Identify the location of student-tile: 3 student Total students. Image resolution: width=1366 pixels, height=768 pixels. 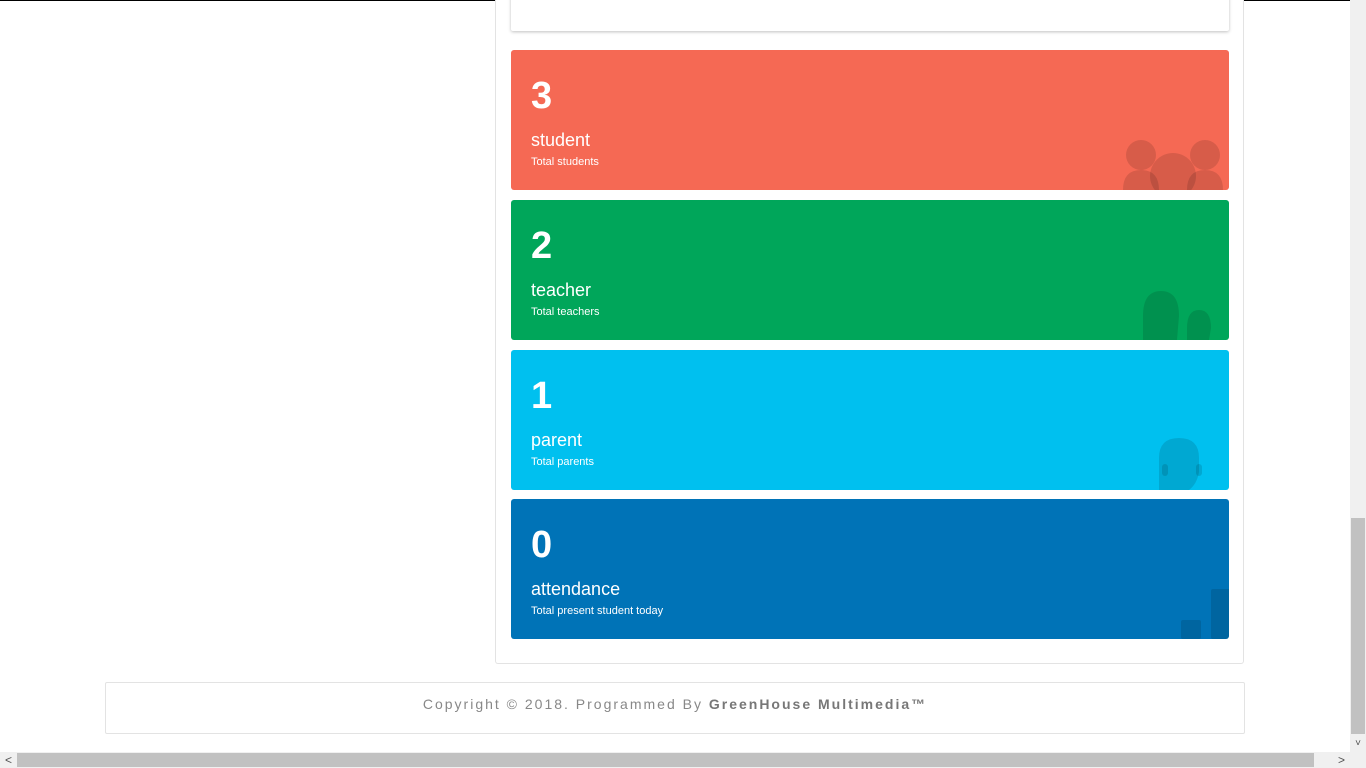
(870, 120).